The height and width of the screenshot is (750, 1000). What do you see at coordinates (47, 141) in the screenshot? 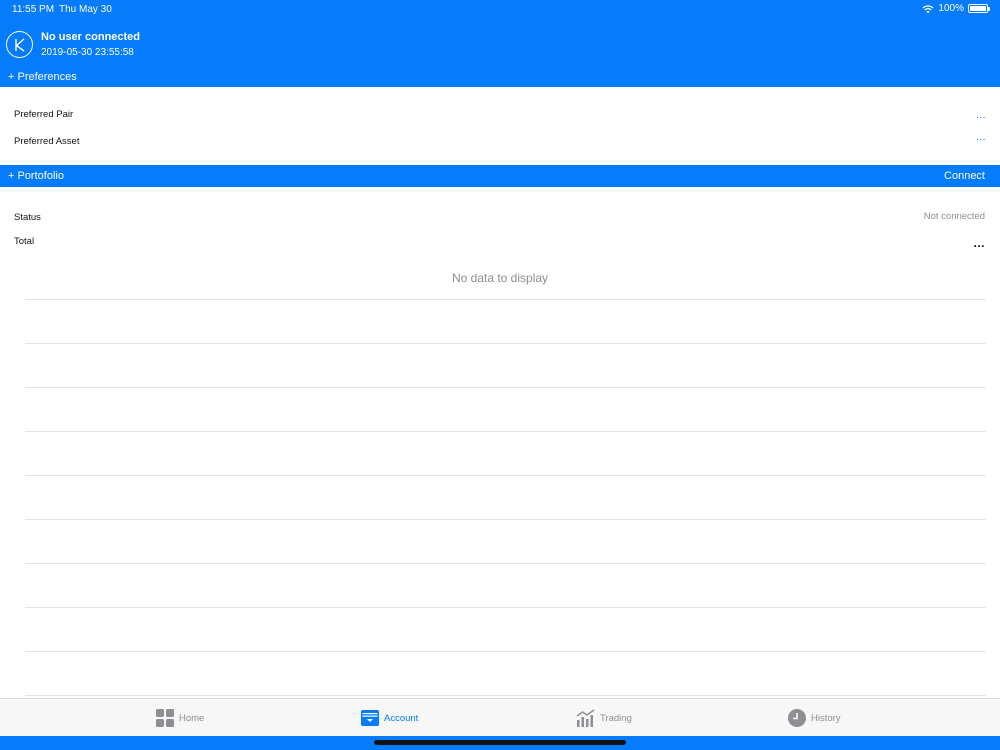
I see `preferred-asset-label: Preferred Asset` at bounding box center [47, 141].